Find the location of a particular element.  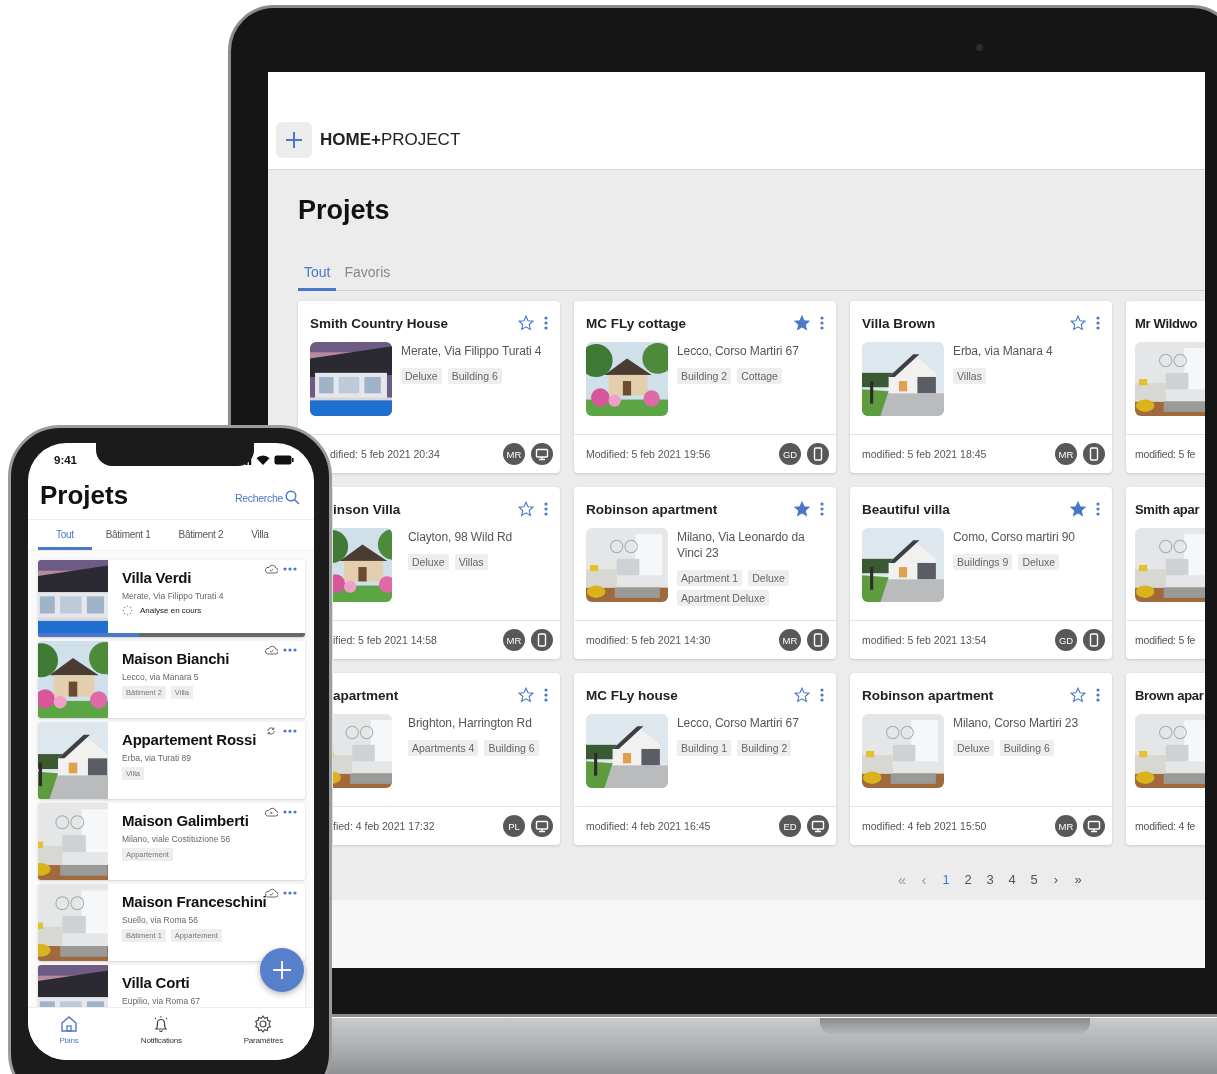

card-address: Milano, Via Leonardo da Vinci 23 is located at coordinates (741, 545).